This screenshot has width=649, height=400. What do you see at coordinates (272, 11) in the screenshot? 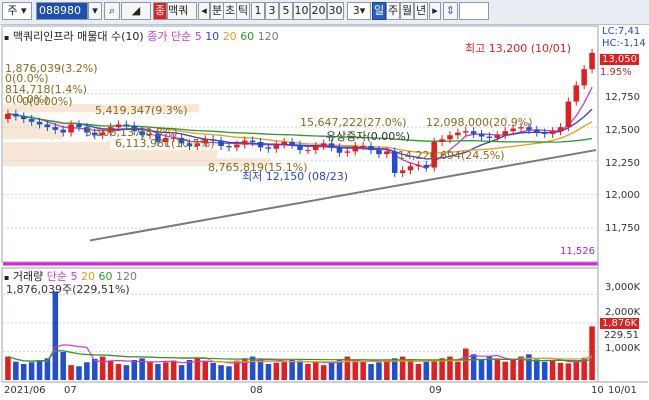
I see `interval-3-button: 3` at bounding box center [272, 11].